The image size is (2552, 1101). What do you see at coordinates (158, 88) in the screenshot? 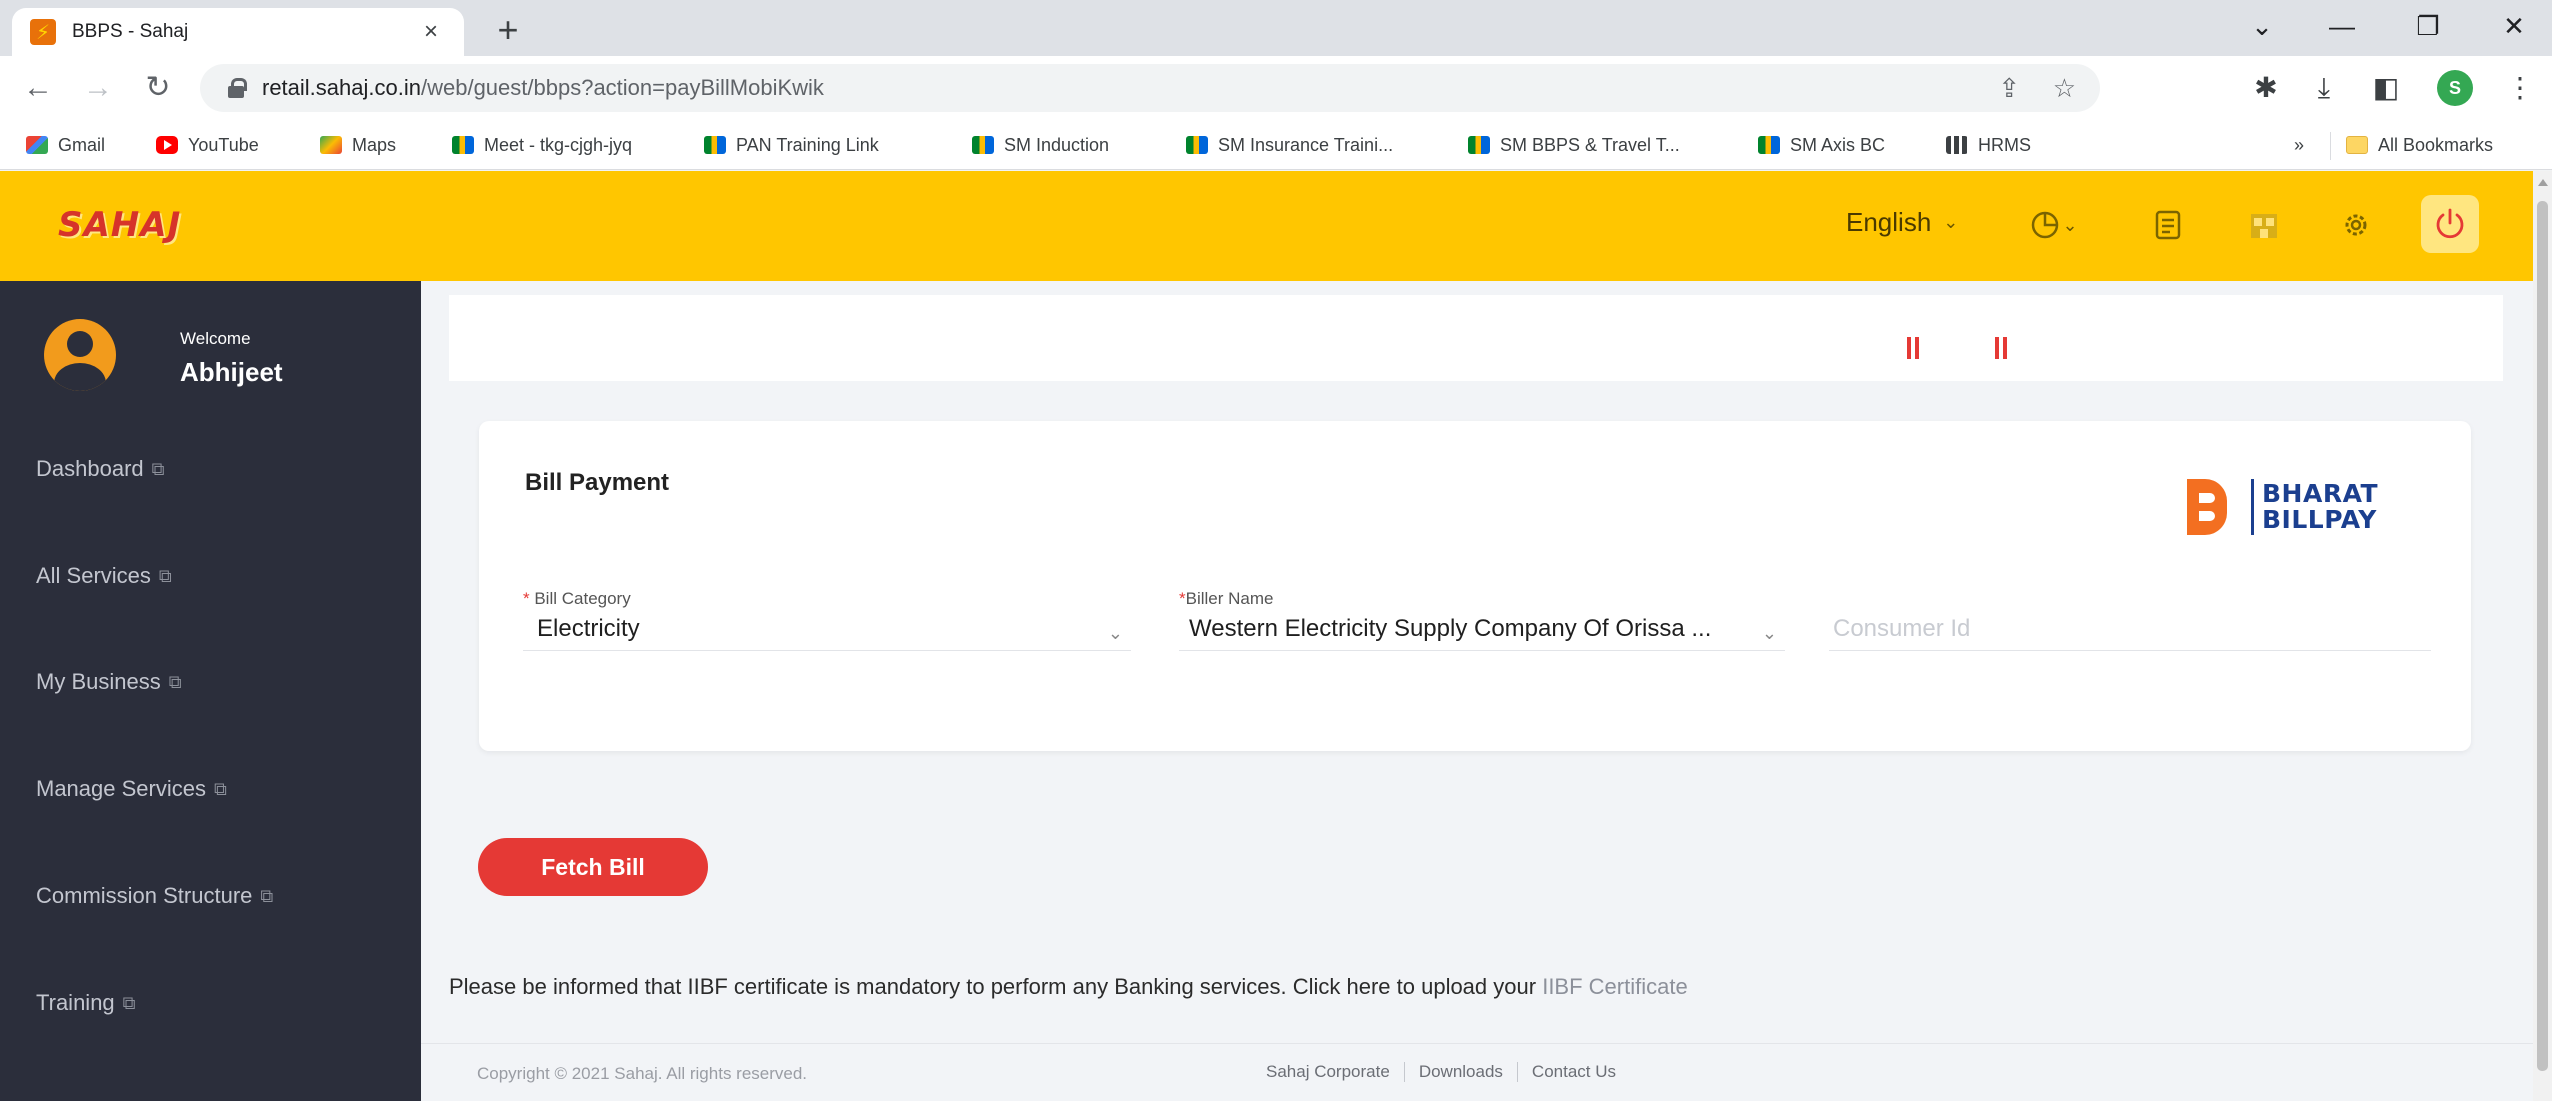
I see `reload-icon: ↻` at bounding box center [158, 88].